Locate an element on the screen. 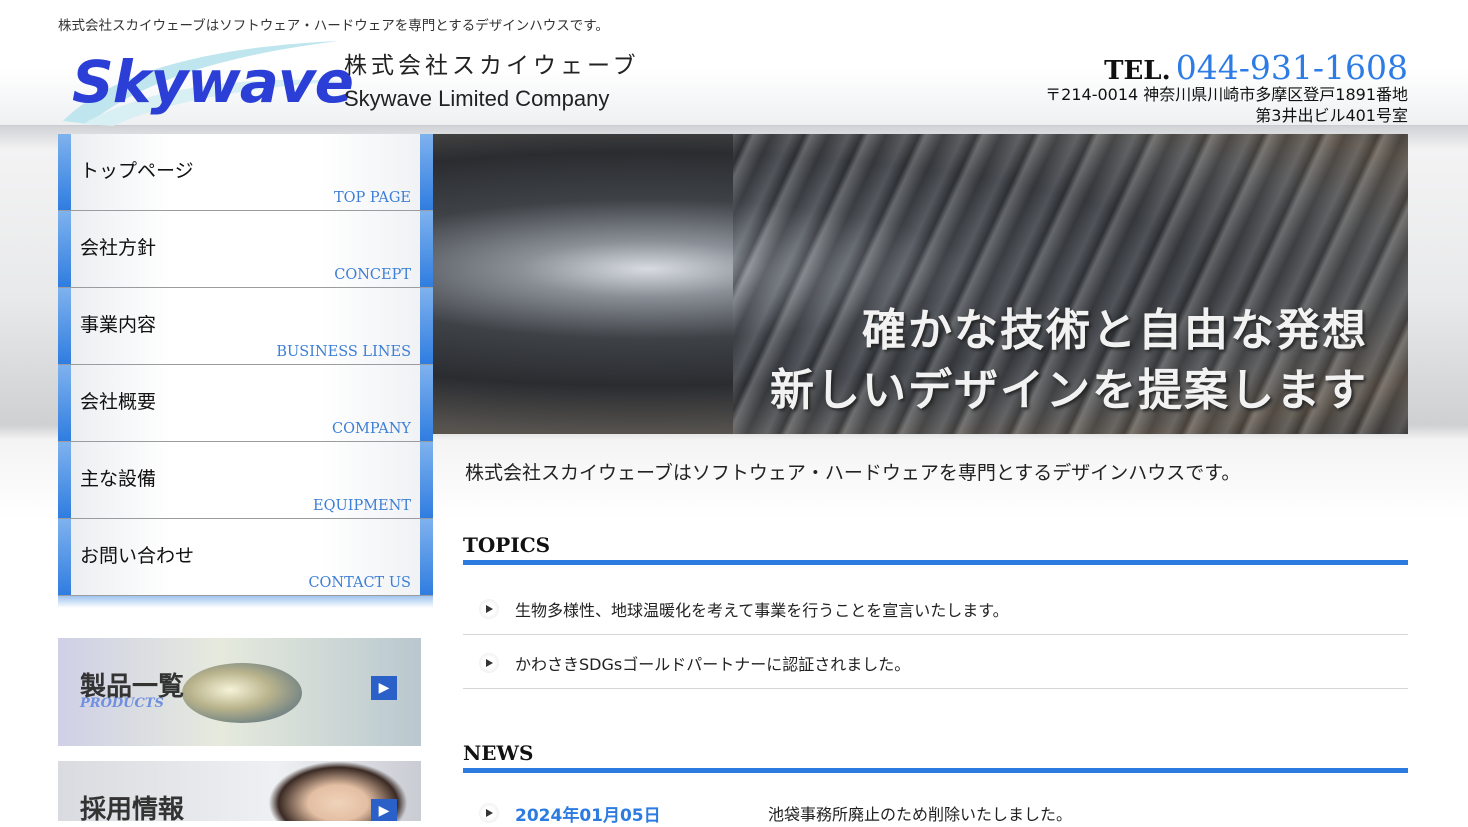 This screenshot has width=1468, height=827. nav-label-en: EQUIPMENT is located at coordinates (362, 506).